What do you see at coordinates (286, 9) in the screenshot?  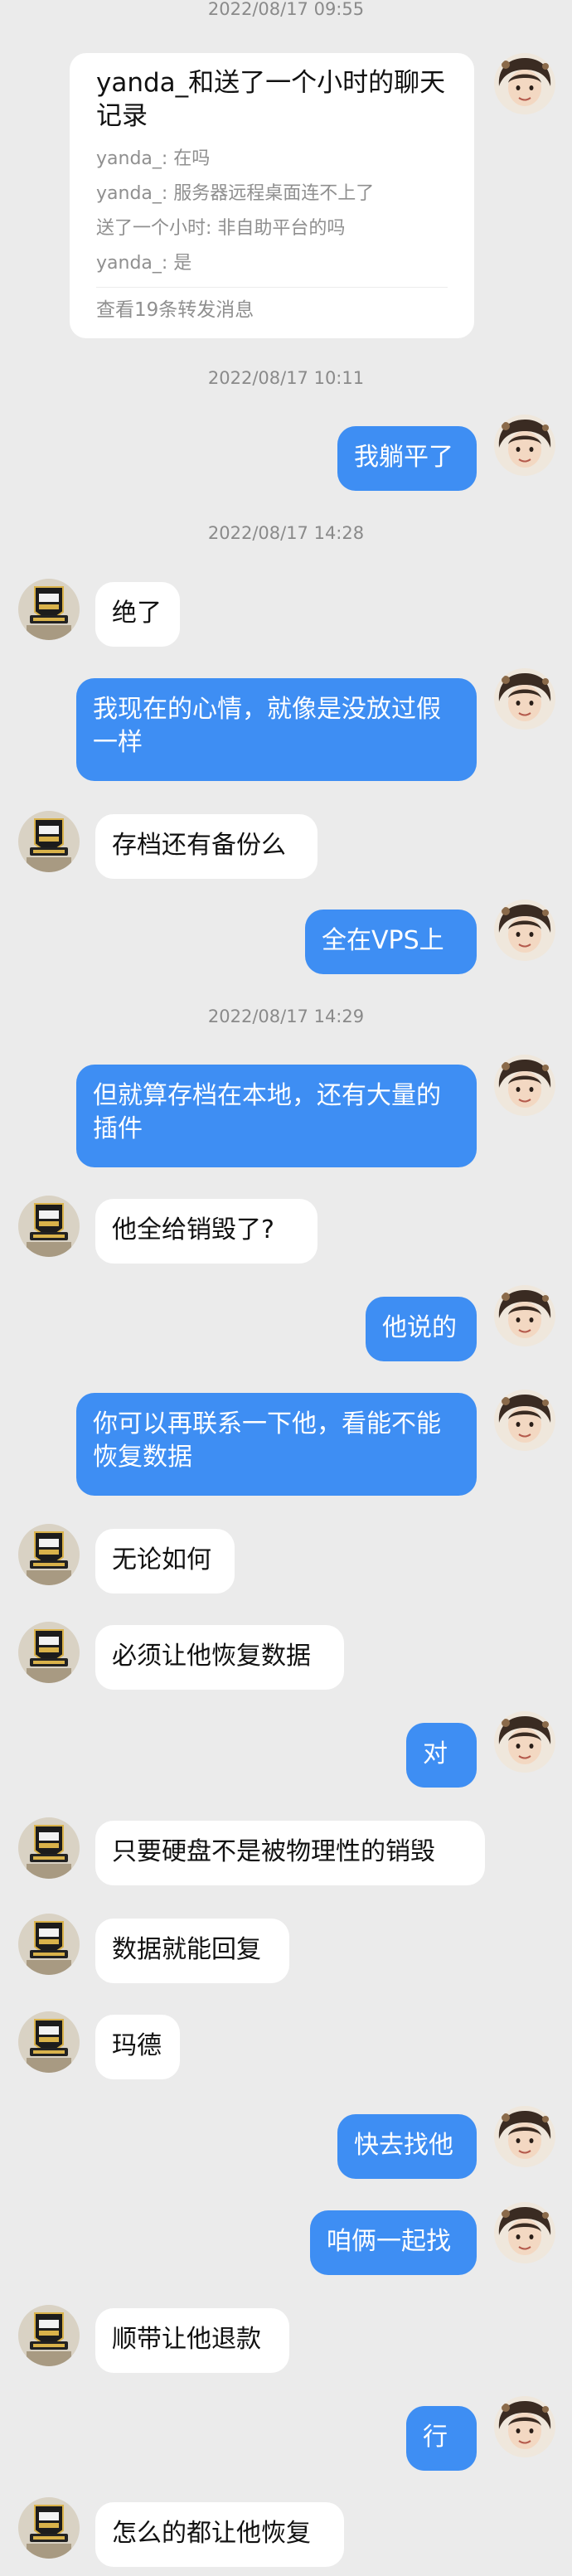 I see `timestamp: 2022/08/17 09:55` at bounding box center [286, 9].